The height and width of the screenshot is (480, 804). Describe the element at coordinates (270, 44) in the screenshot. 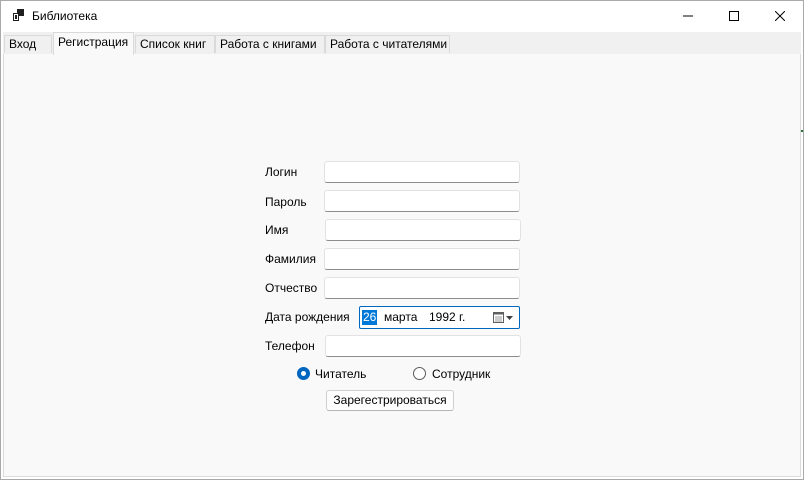

I see `tab-books-management: Работа с книгами` at that location.